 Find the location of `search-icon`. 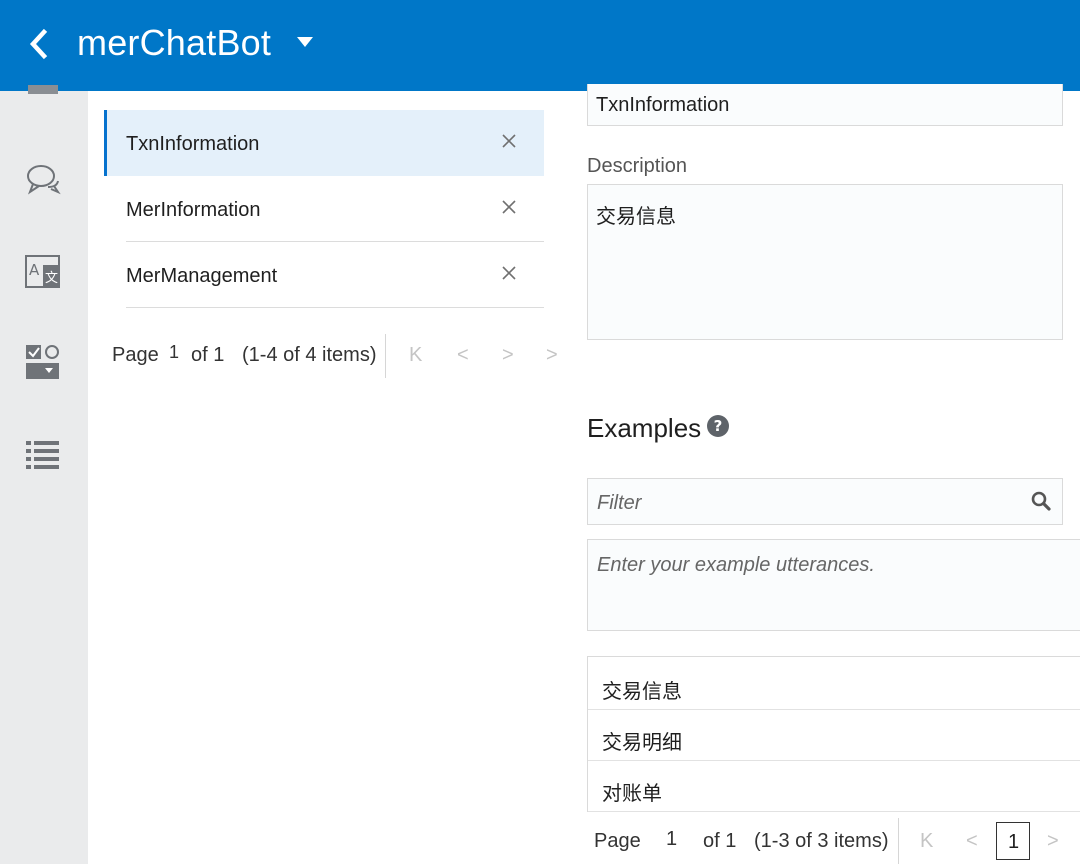

search-icon is located at coordinates (1041, 501).